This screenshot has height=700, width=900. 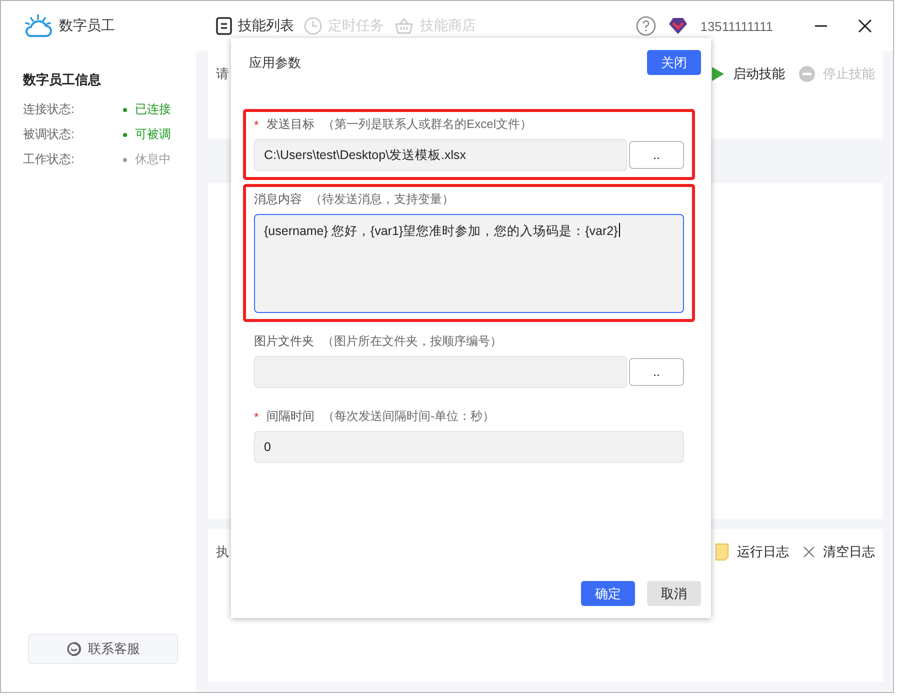 I want to click on support-button: 联系客服, so click(x=103, y=649).